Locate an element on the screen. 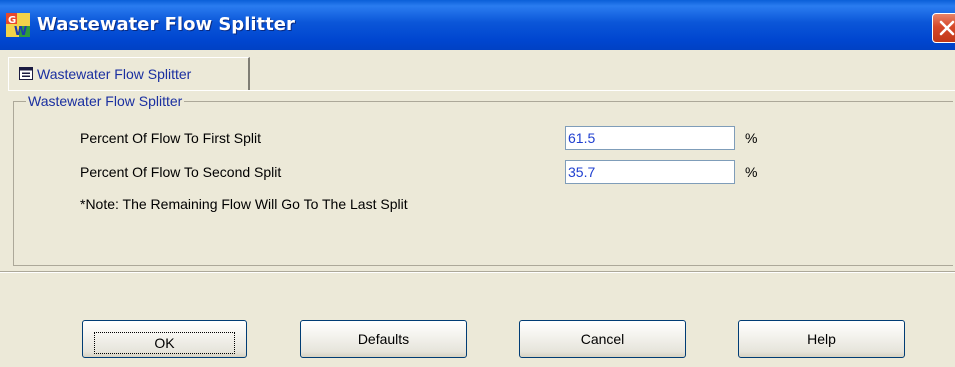 Image resolution: width=955 pixels, height=367 pixels. separator-highlight is located at coordinates (477, 272).